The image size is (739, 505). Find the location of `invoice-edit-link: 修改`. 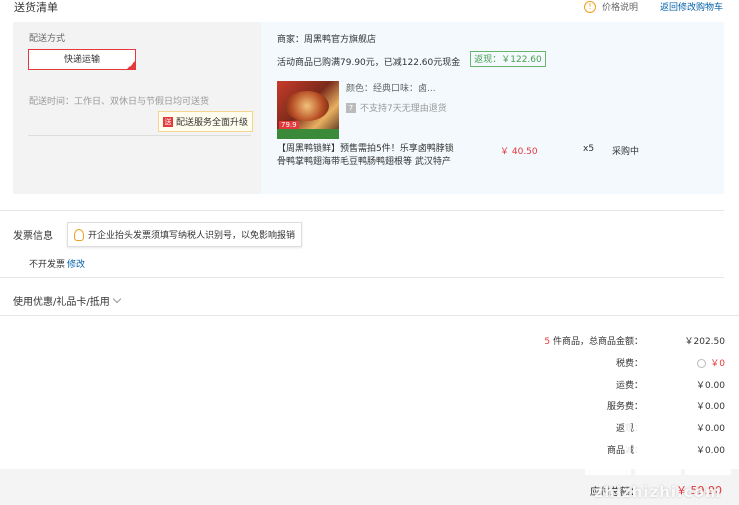

invoice-edit-link: 修改 is located at coordinates (76, 263).